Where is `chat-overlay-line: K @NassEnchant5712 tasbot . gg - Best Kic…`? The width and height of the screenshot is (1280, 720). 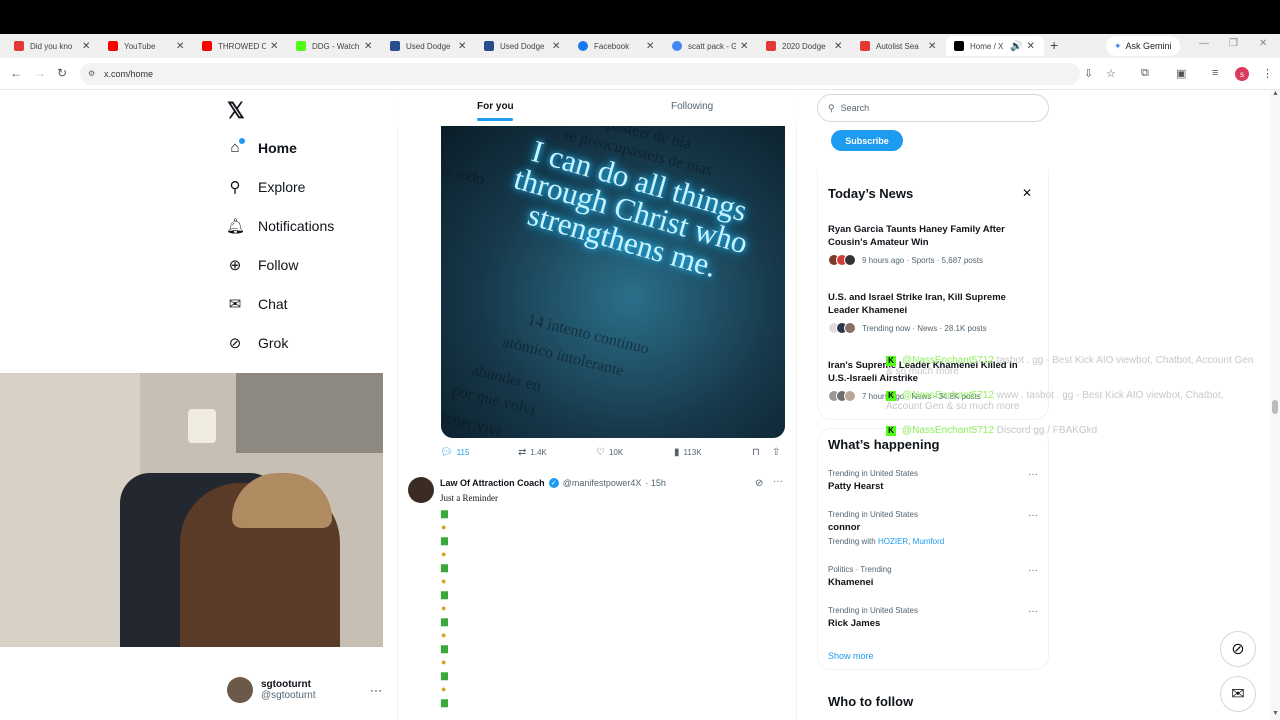
chat-overlay-line: K @NassEnchant5712 tasbot . gg - Best Kic… is located at coordinates (1071, 366).